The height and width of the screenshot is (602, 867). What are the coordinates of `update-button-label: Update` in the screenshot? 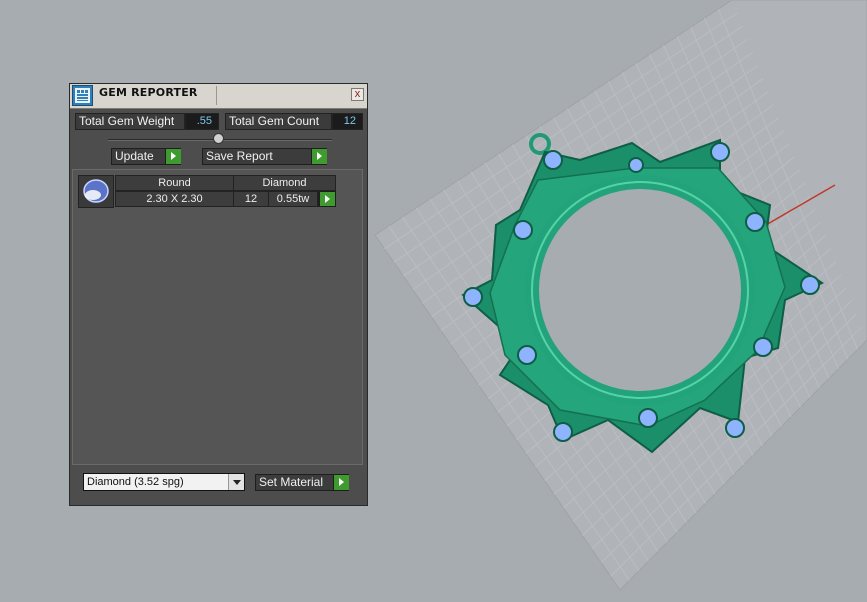 It's located at (134, 156).